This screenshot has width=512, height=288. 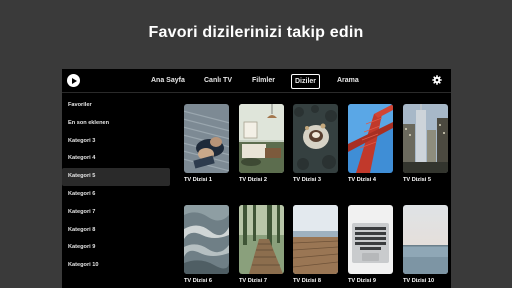 I want to click on show-title: TV Dizisi 7, so click(x=253, y=281).